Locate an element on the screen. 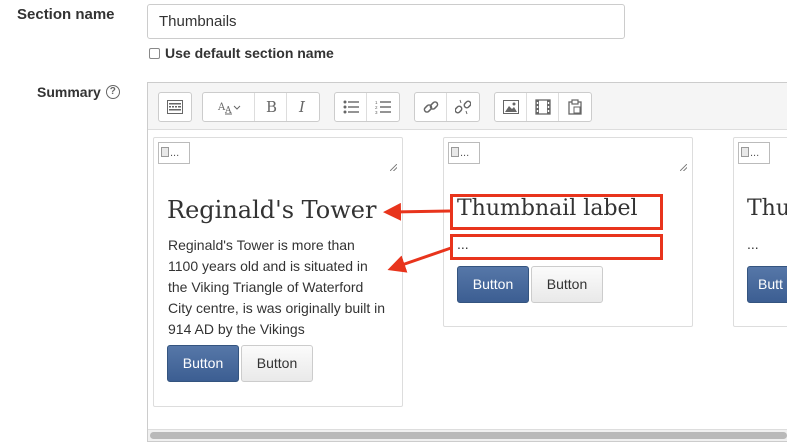 This screenshot has width=787, height=446. annotation-arrows is located at coordinates (417, 237).